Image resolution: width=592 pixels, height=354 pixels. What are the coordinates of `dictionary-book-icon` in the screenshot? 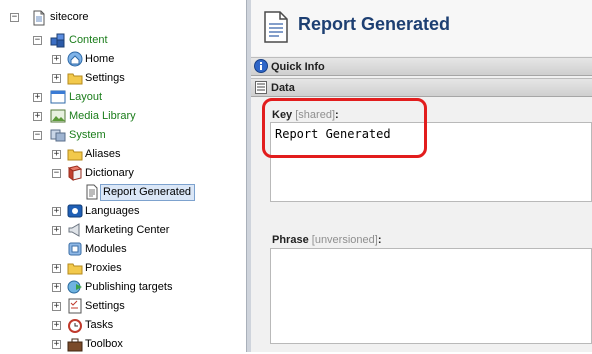 It's located at (75, 173).